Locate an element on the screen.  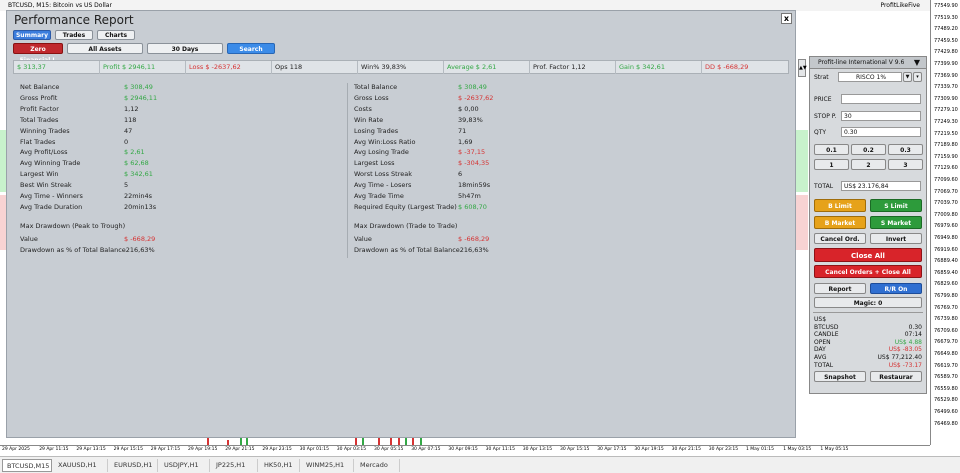
stat-value: $ 0,00 is located at coordinates (468, 108).